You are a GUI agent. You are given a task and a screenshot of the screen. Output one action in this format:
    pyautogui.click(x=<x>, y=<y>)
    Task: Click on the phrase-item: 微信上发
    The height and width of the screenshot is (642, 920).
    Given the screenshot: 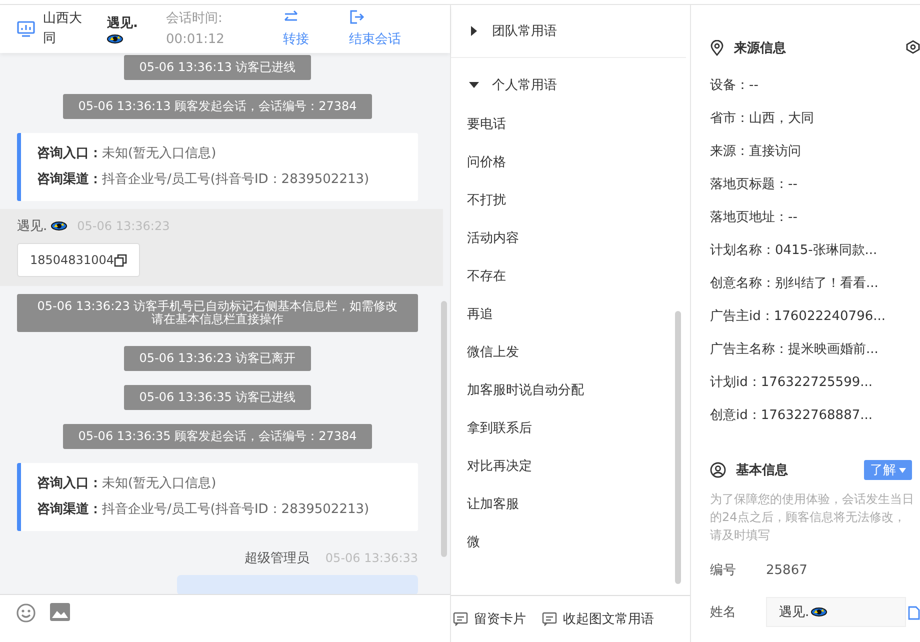 What is the action you would take?
    pyautogui.click(x=570, y=353)
    